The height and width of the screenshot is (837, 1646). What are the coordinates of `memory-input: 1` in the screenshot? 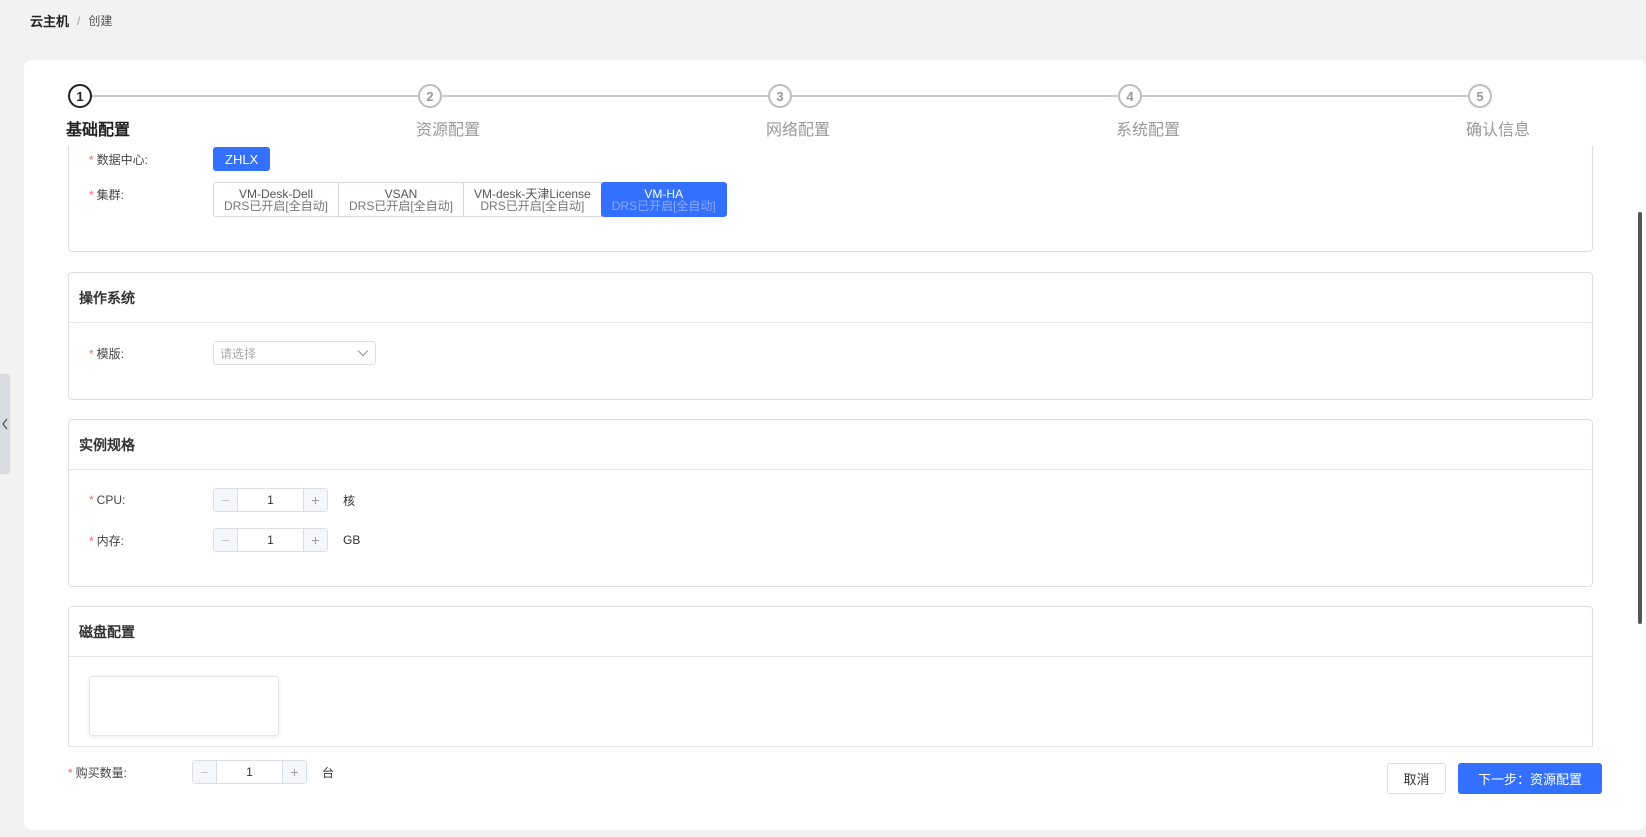 It's located at (270, 540).